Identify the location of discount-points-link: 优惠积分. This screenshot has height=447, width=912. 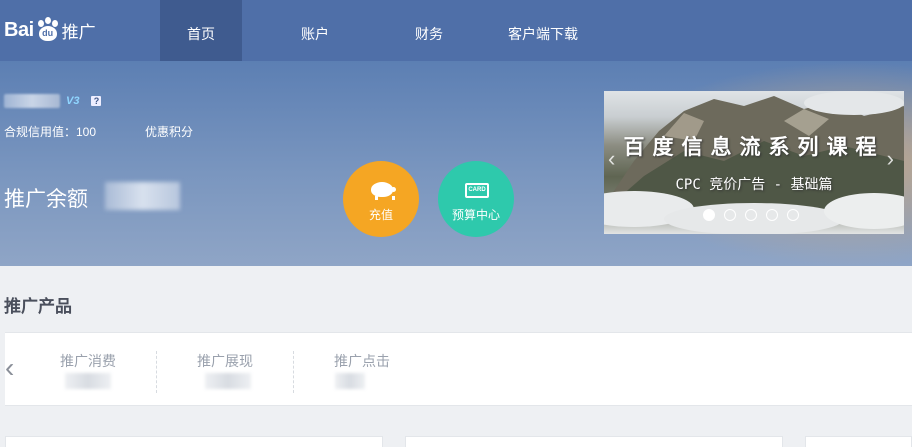
(169, 131).